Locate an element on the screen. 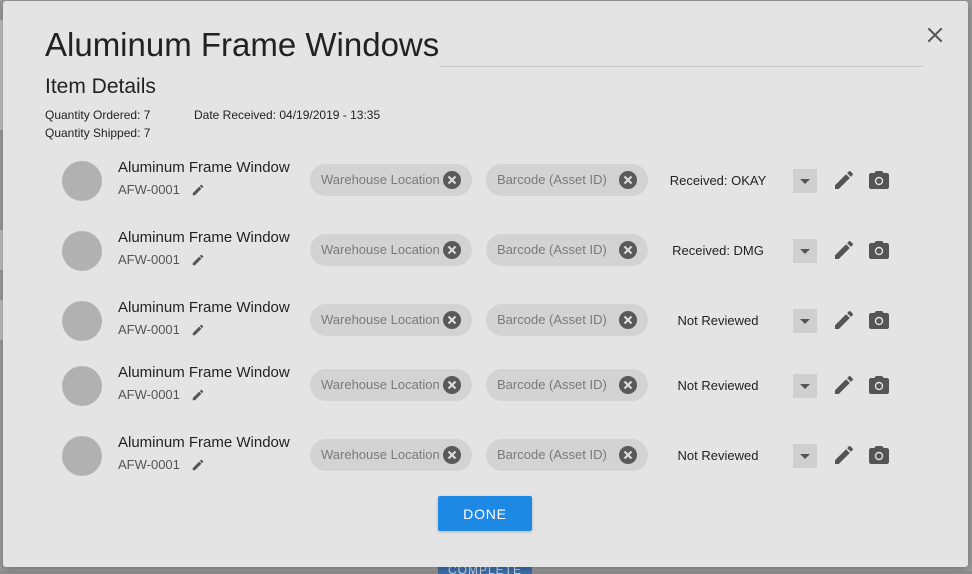  quantity-ordered: Quantity Ordered: 7 is located at coordinates (98, 115).